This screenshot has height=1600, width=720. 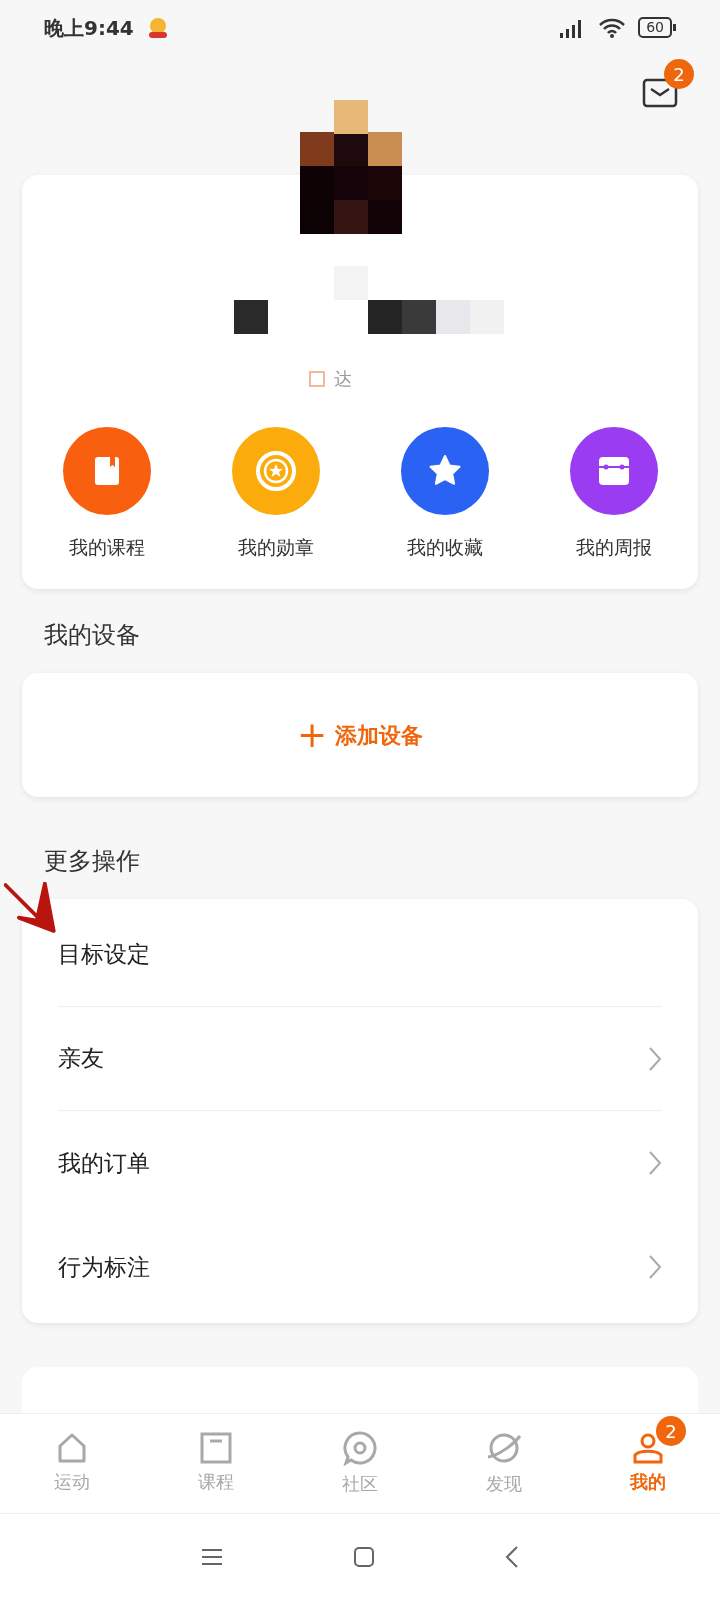 I want to click on menu-icon, so click(x=212, y=1557).